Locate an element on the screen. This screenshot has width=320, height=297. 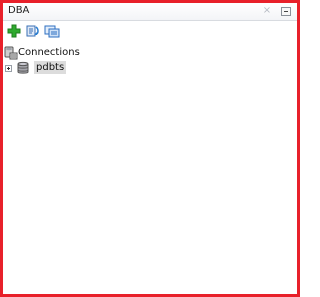
refresh-icon is located at coordinates (32, 31).